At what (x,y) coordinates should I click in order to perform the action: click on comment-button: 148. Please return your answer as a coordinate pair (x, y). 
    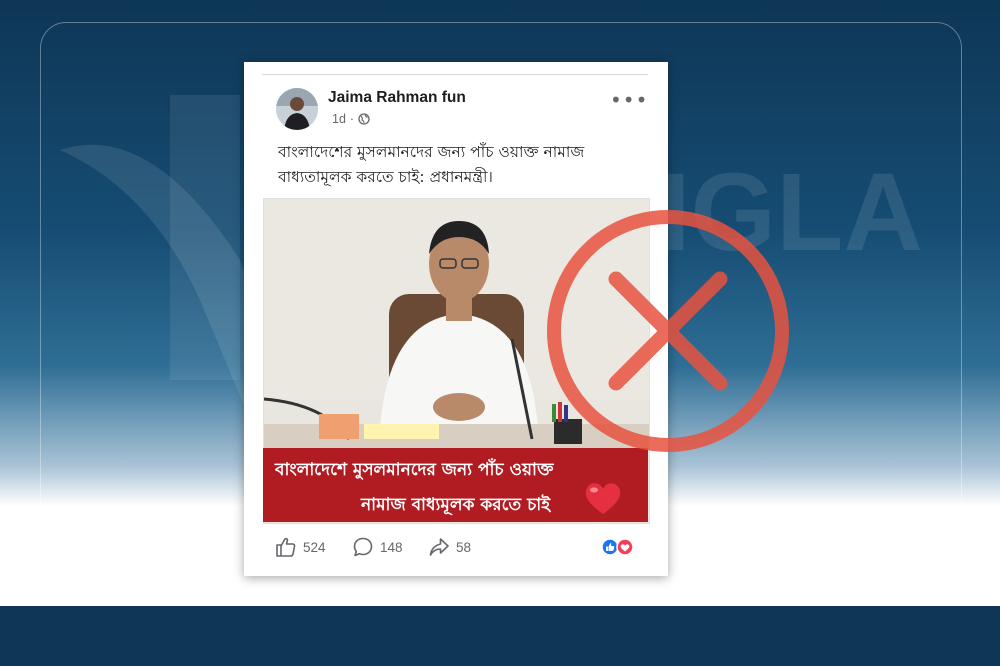
    Looking at the image, I should click on (377, 547).